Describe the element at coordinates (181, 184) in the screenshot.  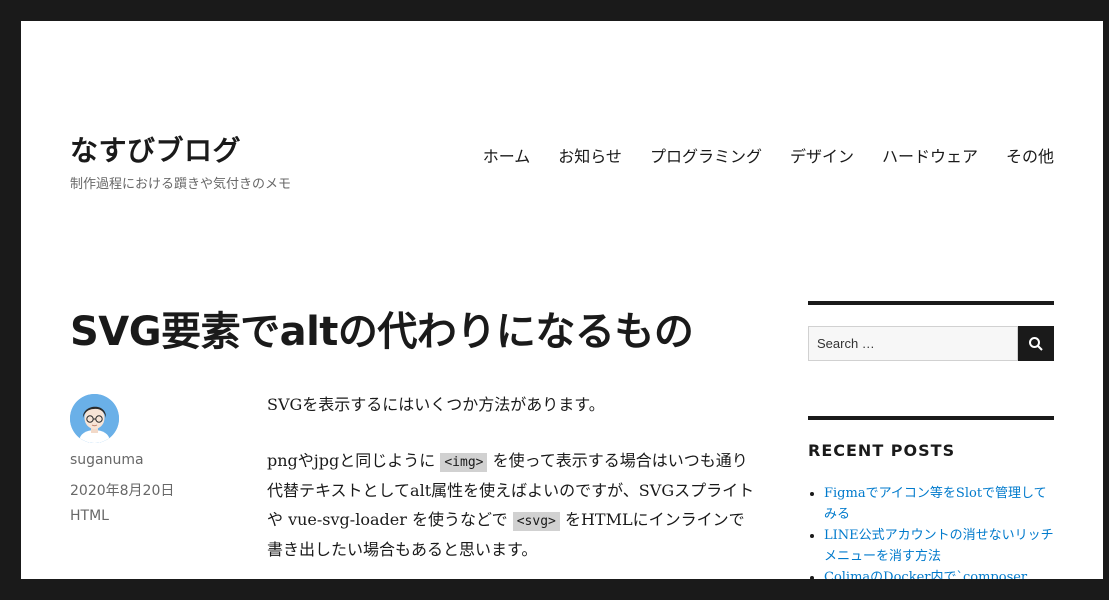
I see `site-description: 制作過程における躓きや気付きのメモ` at that location.